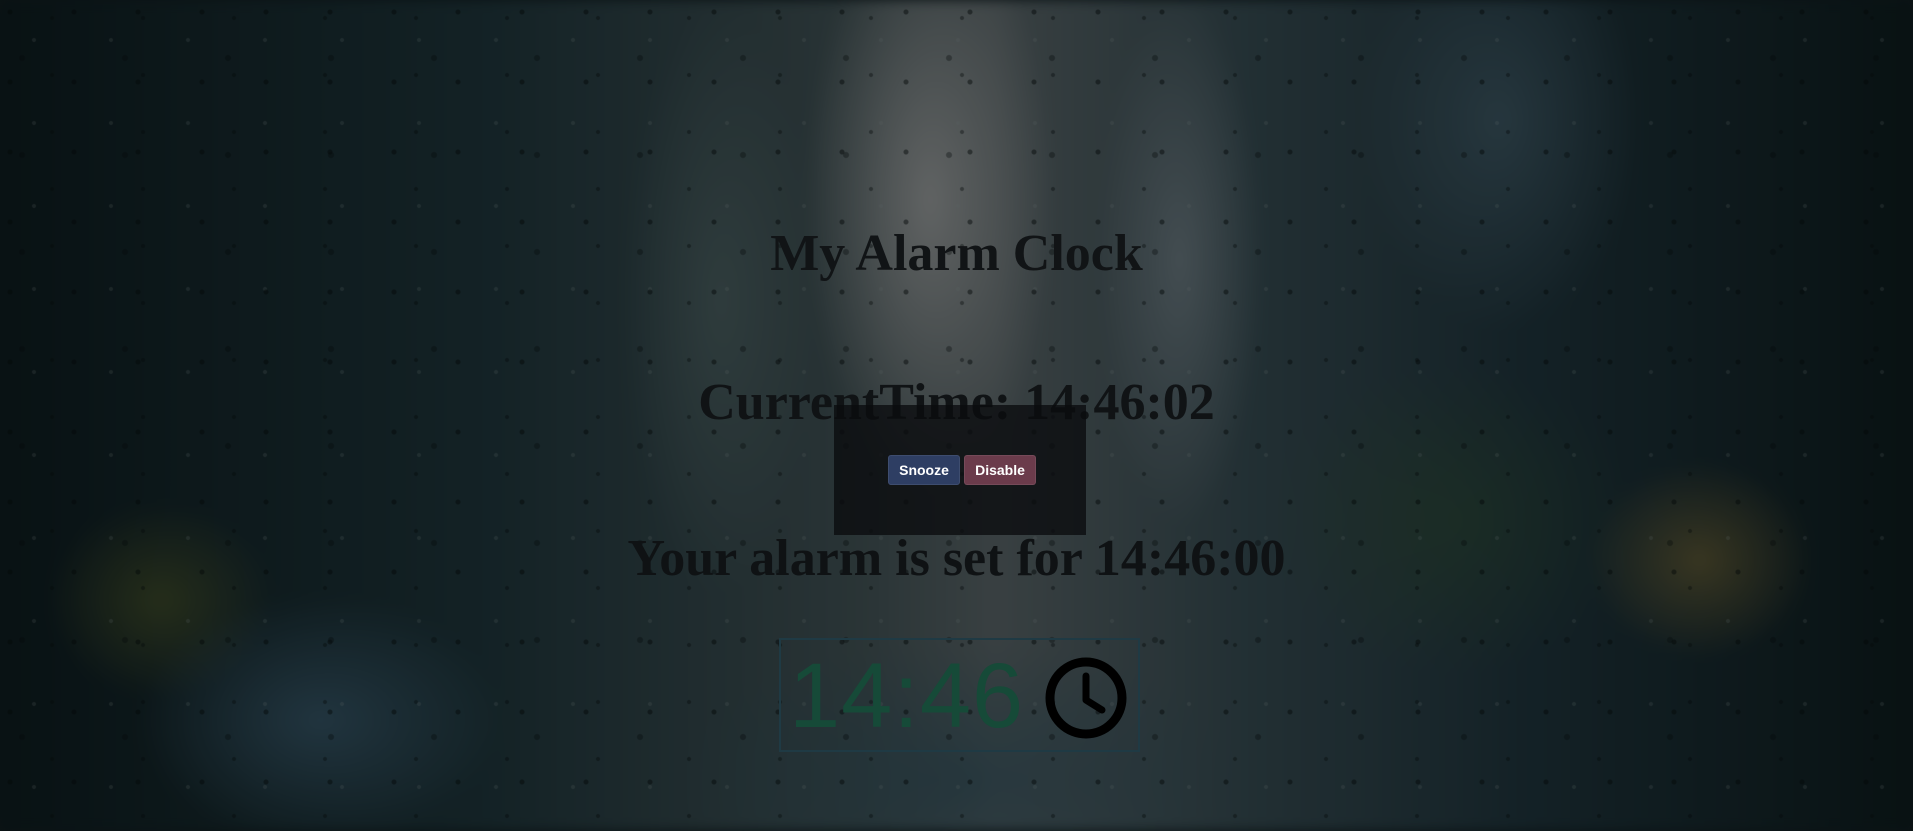 This screenshot has width=1913, height=831. I want to click on page-title: My Alarm Clock, so click(956, 253).